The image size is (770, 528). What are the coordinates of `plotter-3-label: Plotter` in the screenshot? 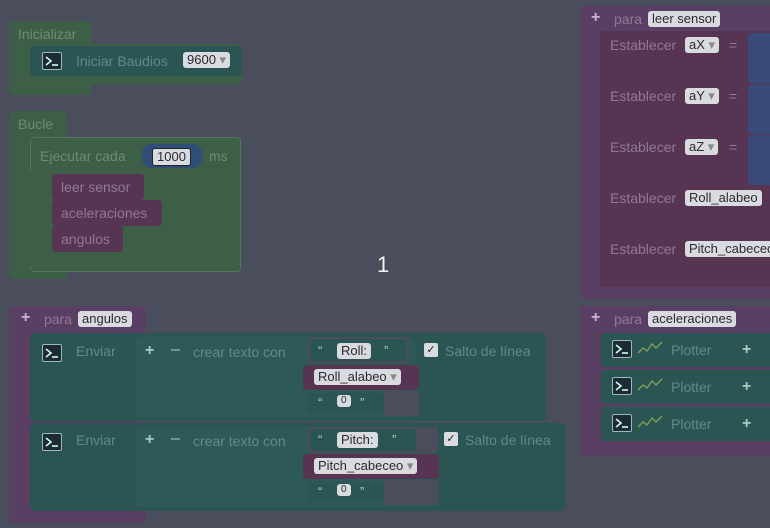 It's located at (691, 424).